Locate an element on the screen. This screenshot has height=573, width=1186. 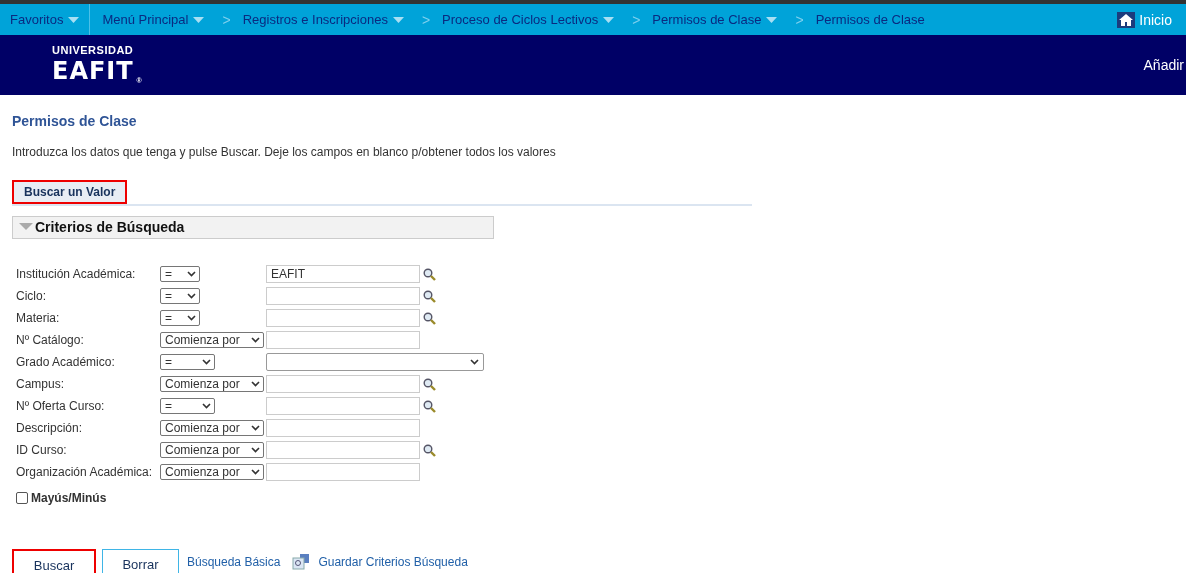
search-link: Búsqueda Básica is located at coordinates (234, 561).